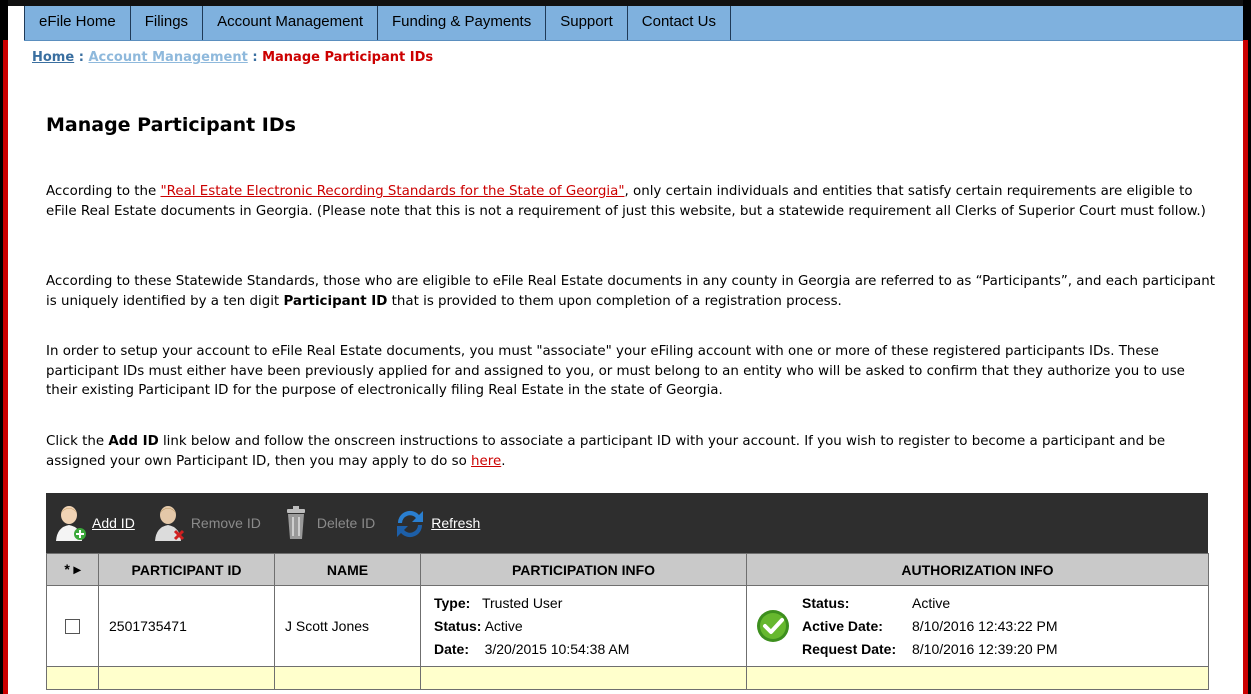 Image resolution: width=1251 pixels, height=694 pixels. I want to click on date-value: 3/20/2015 10:54:38 AM, so click(557, 648).